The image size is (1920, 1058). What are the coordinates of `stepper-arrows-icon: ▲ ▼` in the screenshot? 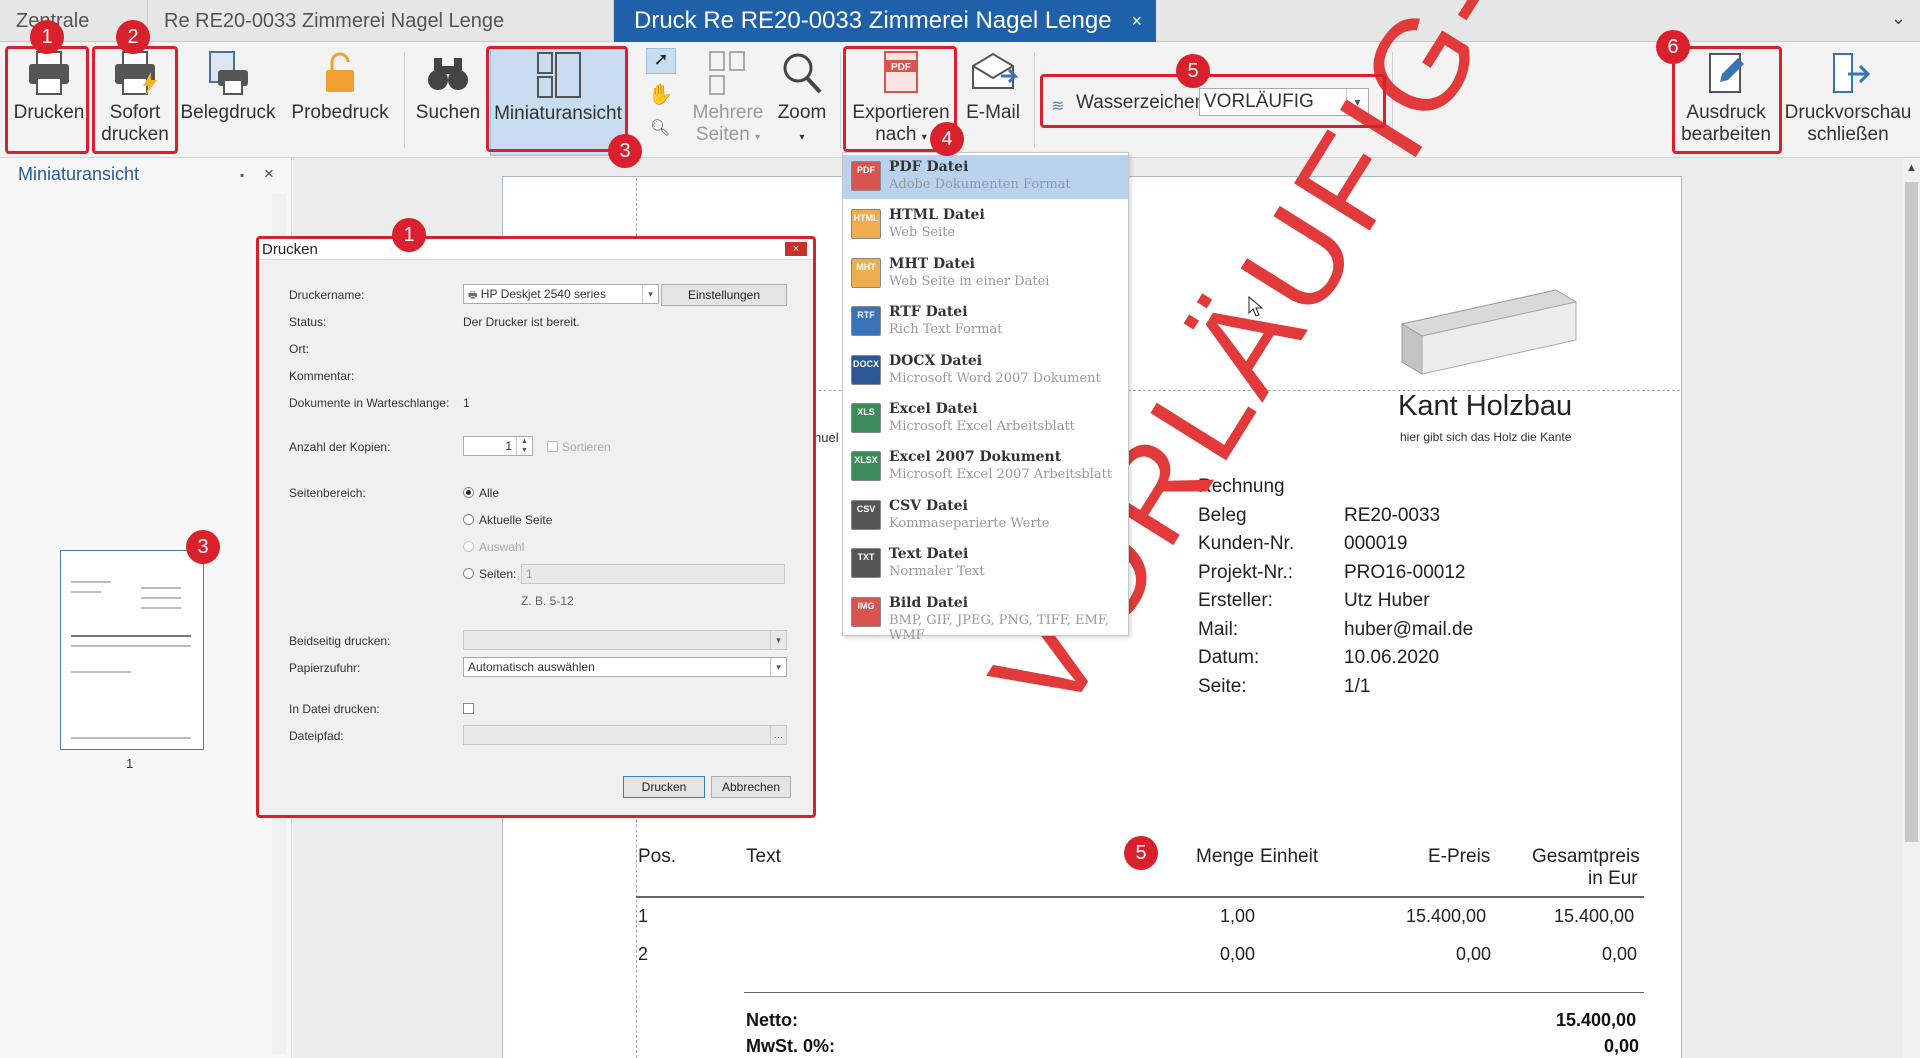 It's located at (524, 446).